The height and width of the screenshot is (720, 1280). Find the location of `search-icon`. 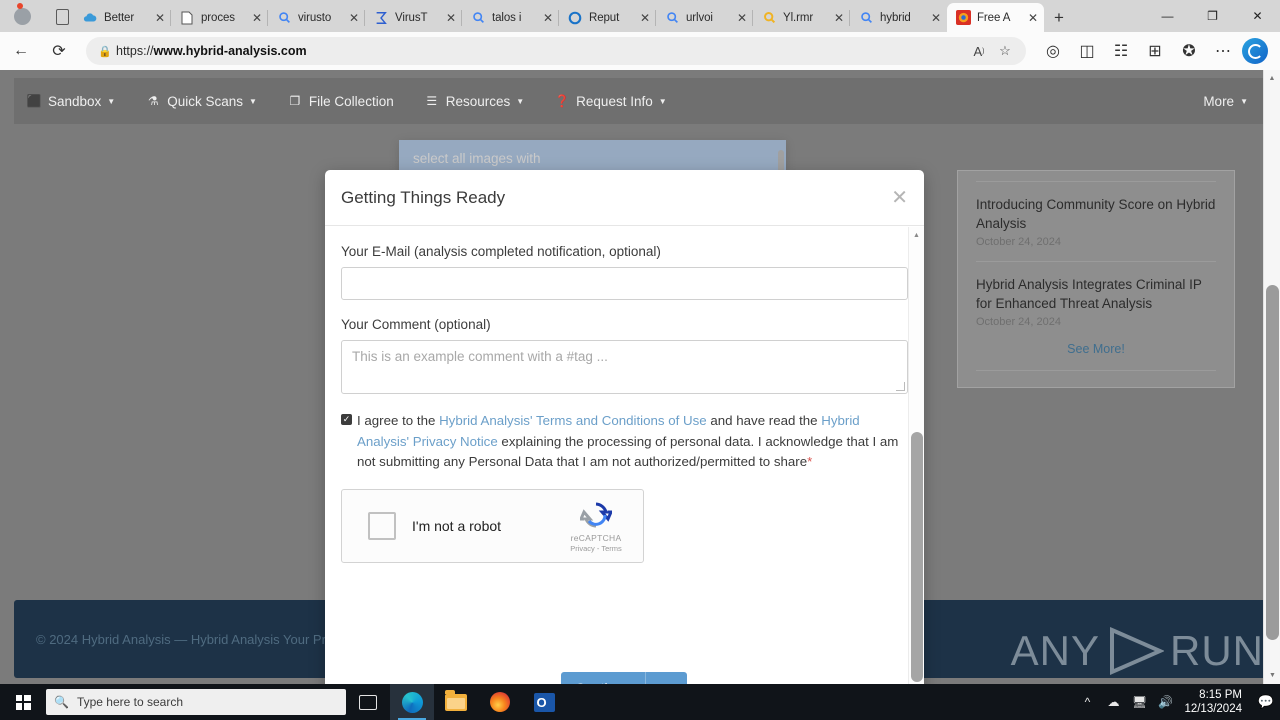

search-icon is located at coordinates (284, 18).